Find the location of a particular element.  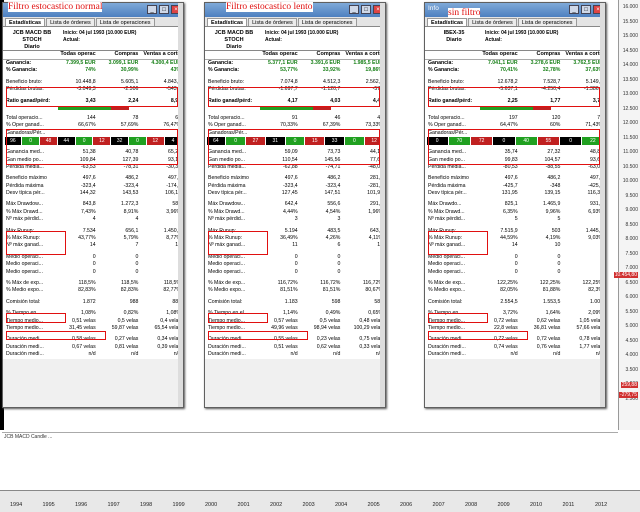

dist-cell: 72 is located at coordinates (482, 141).